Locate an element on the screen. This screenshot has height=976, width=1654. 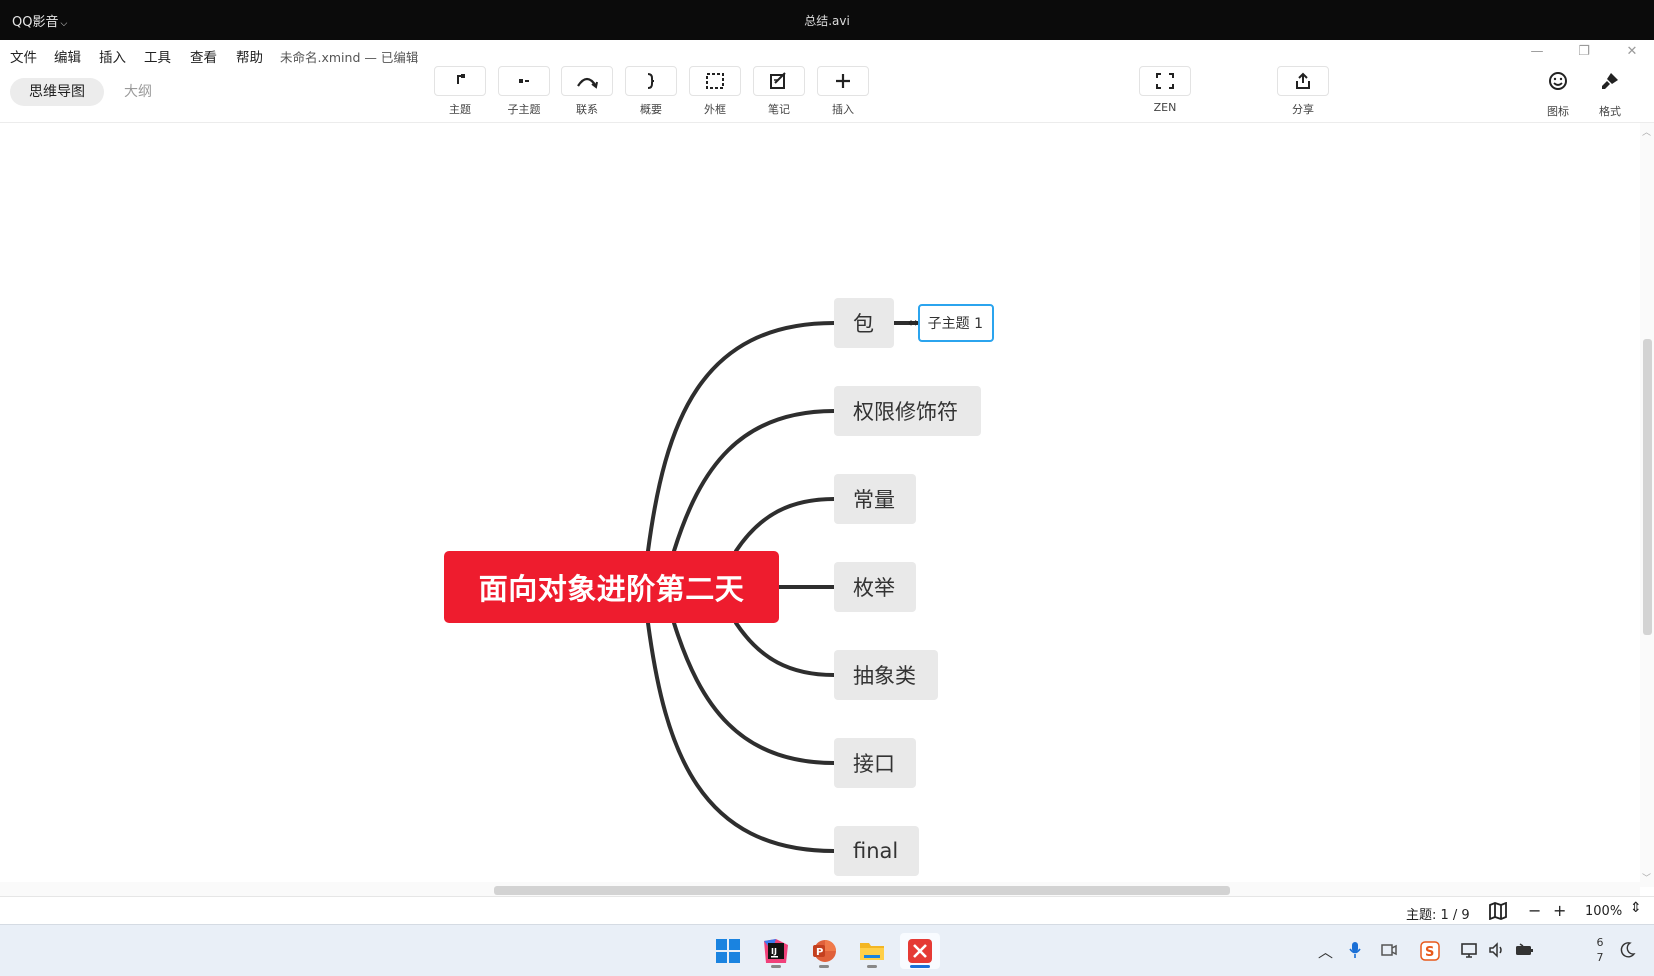
branch-topic: 枚举 is located at coordinates (875, 587).